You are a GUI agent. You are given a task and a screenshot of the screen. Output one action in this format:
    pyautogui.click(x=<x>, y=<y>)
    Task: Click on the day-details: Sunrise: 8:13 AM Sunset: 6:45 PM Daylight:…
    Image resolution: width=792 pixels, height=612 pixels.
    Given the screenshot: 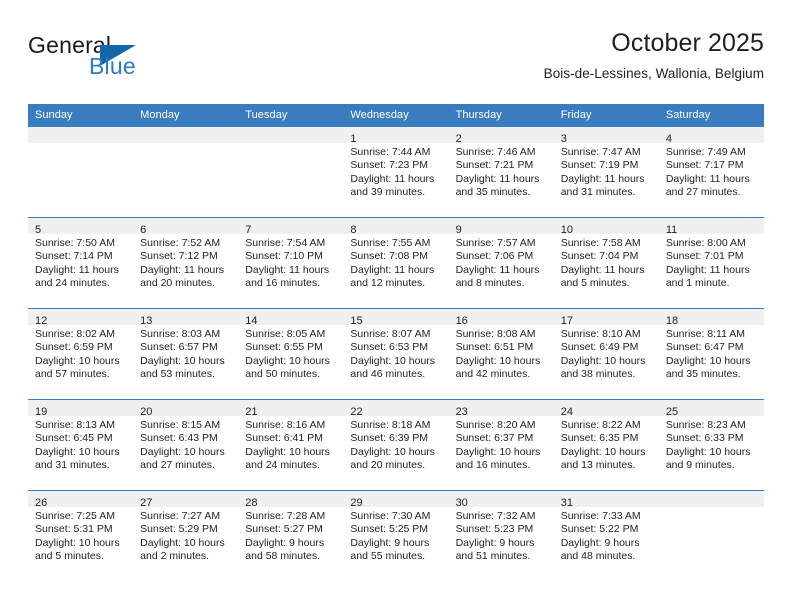 What is the action you would take?
    pyautogui.click(x=80, y=444)
    